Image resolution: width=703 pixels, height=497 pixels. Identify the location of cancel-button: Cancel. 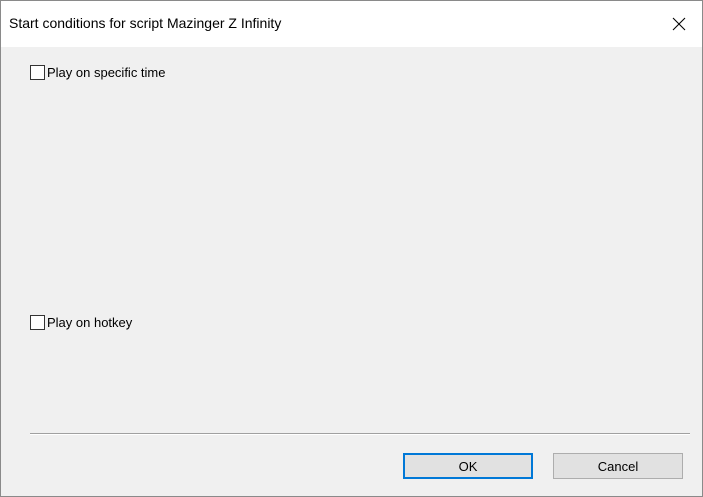
(618, 466).